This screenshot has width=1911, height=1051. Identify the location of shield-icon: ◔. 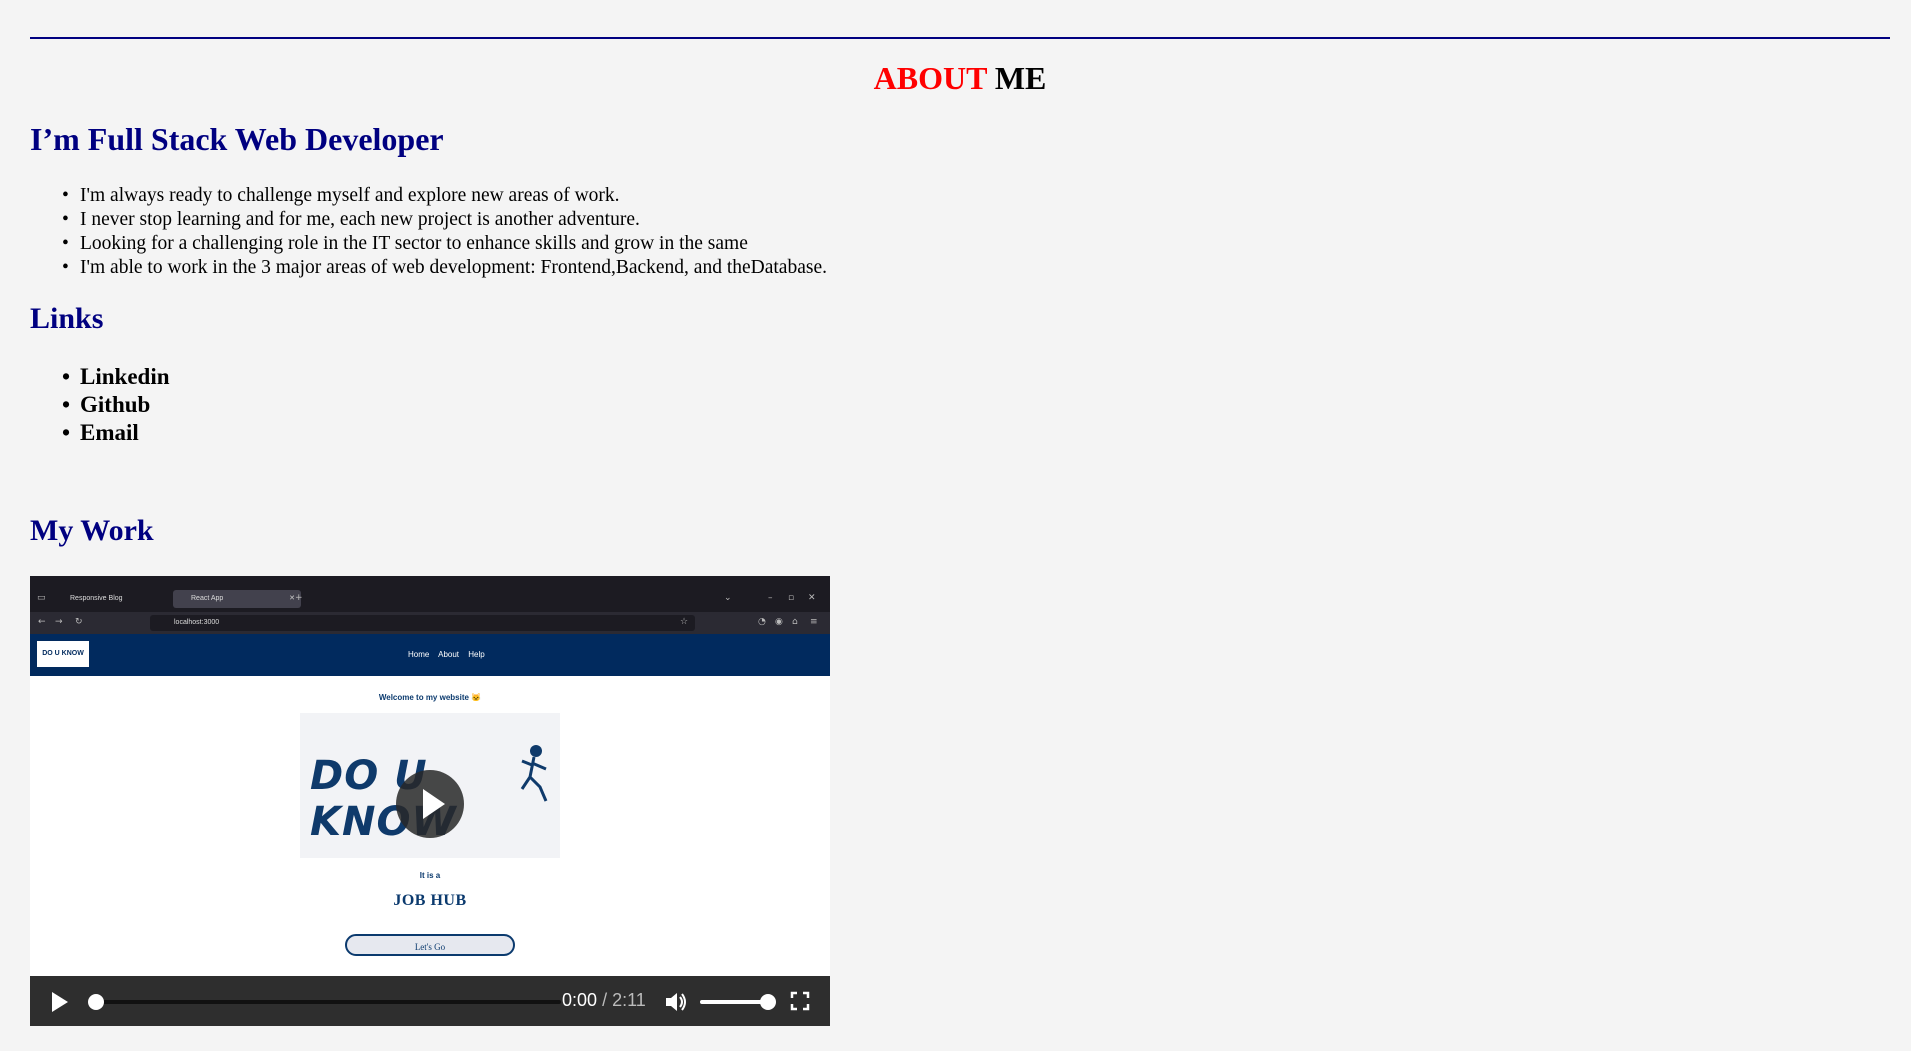
(762, 622).